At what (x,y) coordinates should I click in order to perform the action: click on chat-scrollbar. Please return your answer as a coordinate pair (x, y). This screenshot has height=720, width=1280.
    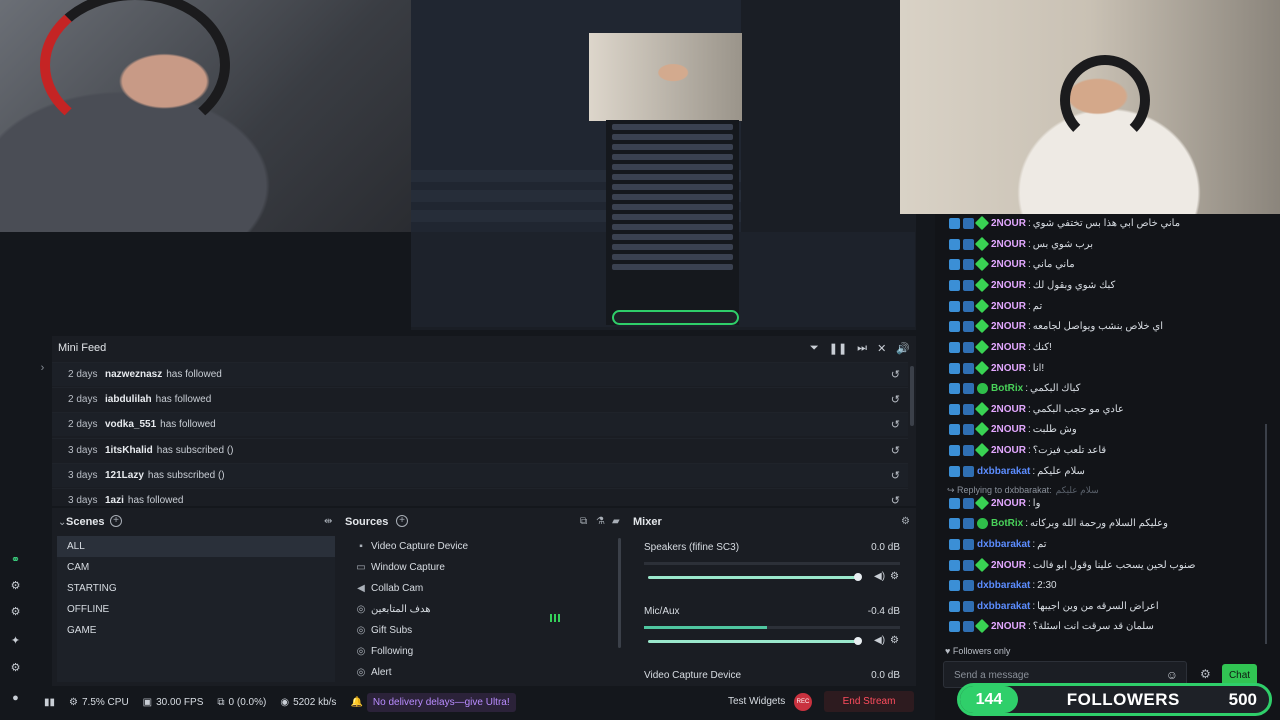
    Looking at the image, I should click on (1266, 534).